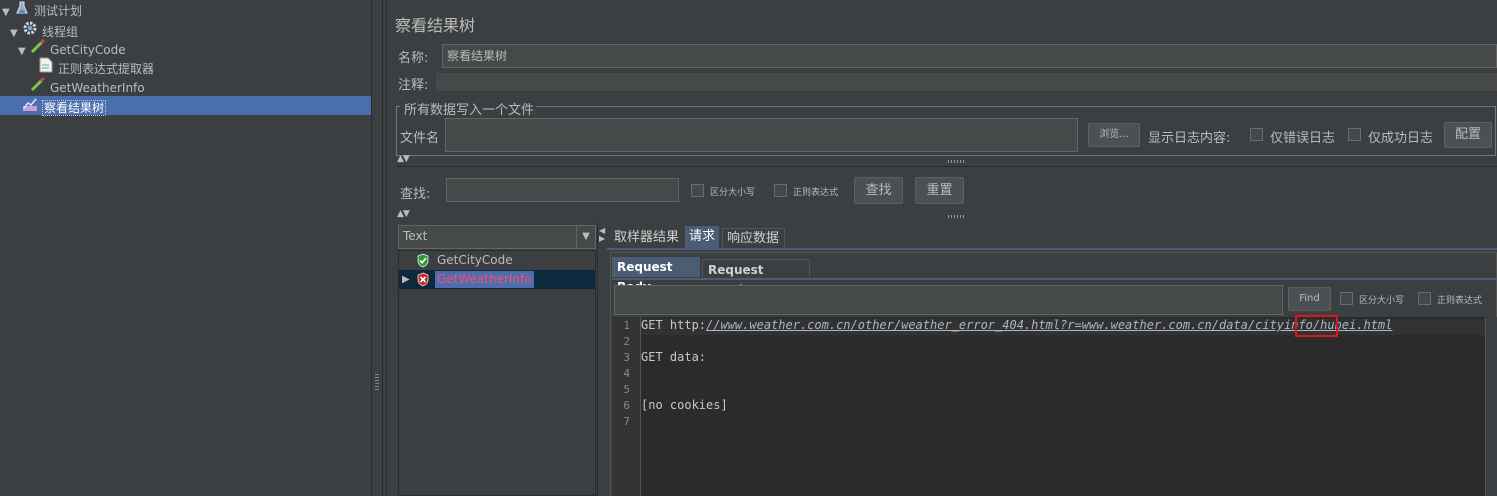 The width and height of the screenshot is (1497, 496). What do you see at coordinates (88, 50) in the screenshot?
I see `tree-item-label: GetCityCode` at bounding box center [88, 50].